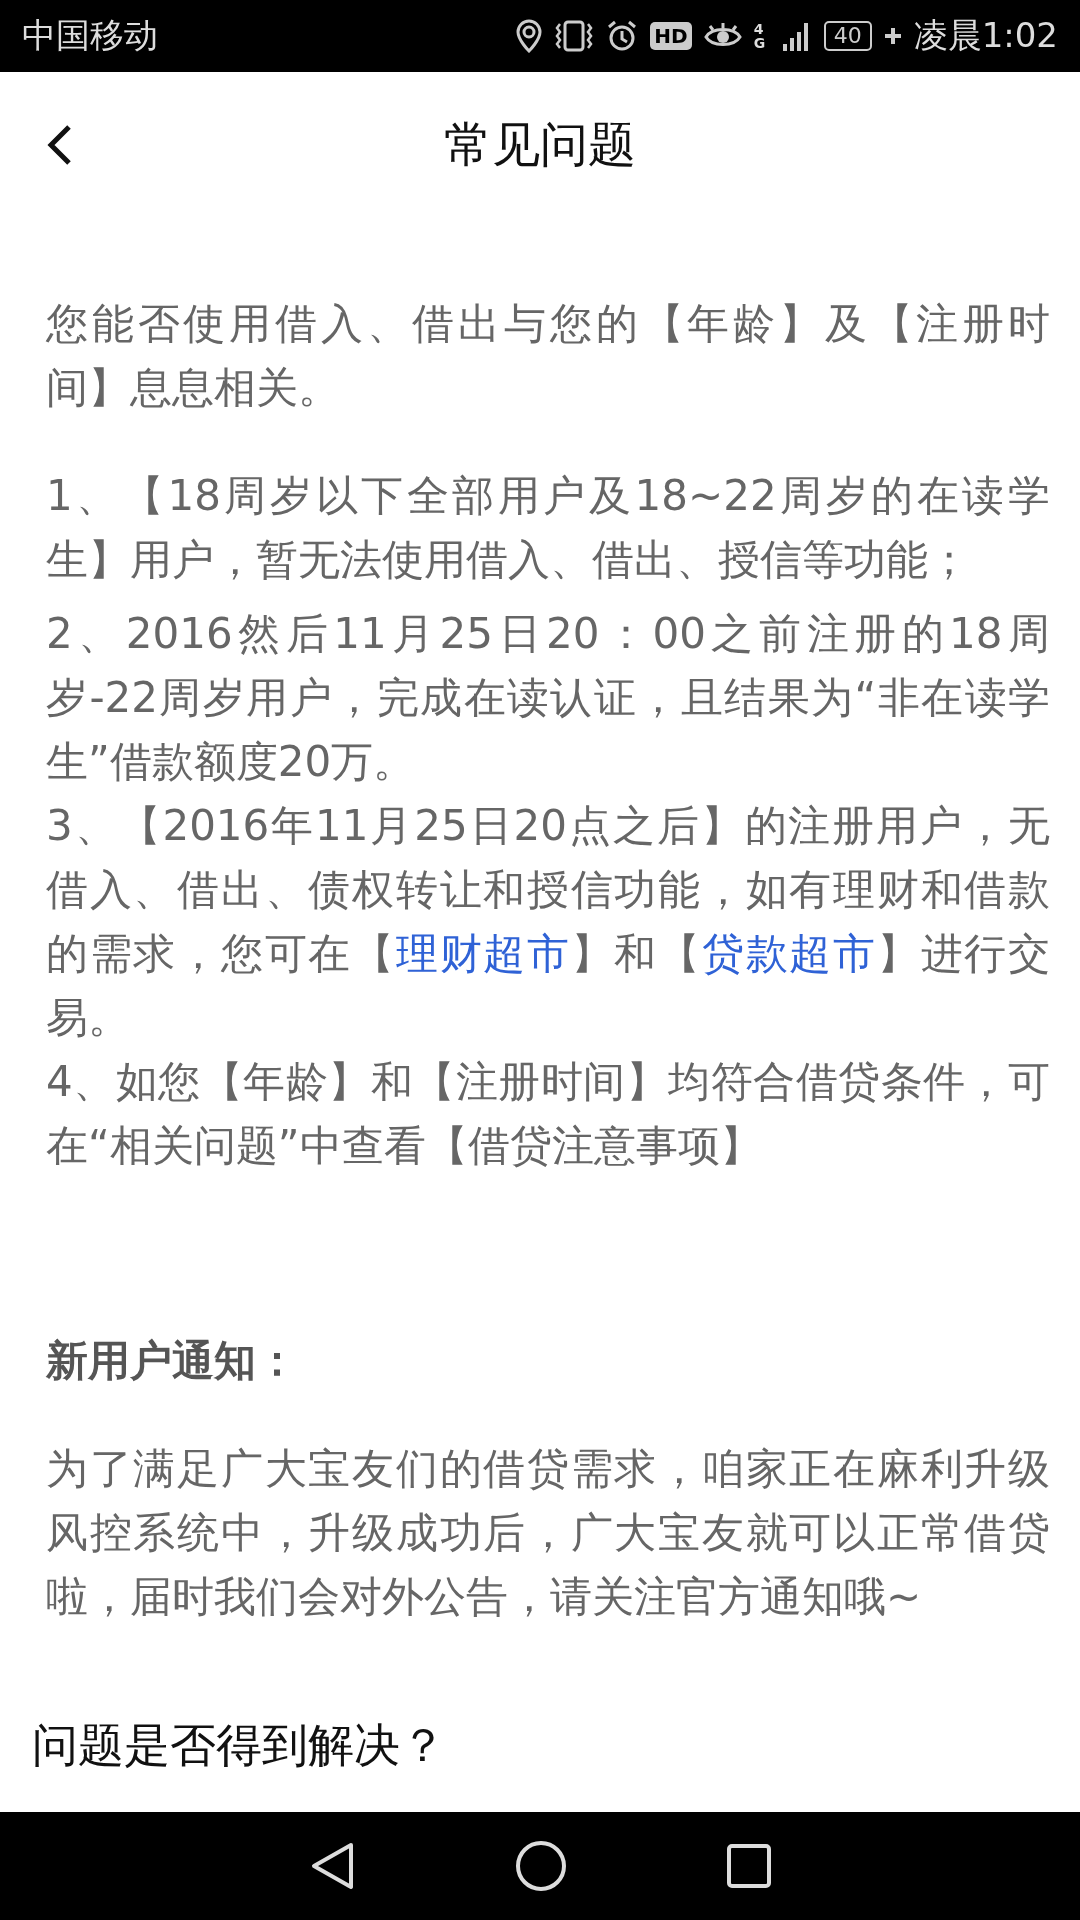 Image resolution: width=1080 pixels, height=1920 pixels. I want to click on page-title: 常见问题, so click(540, 144).